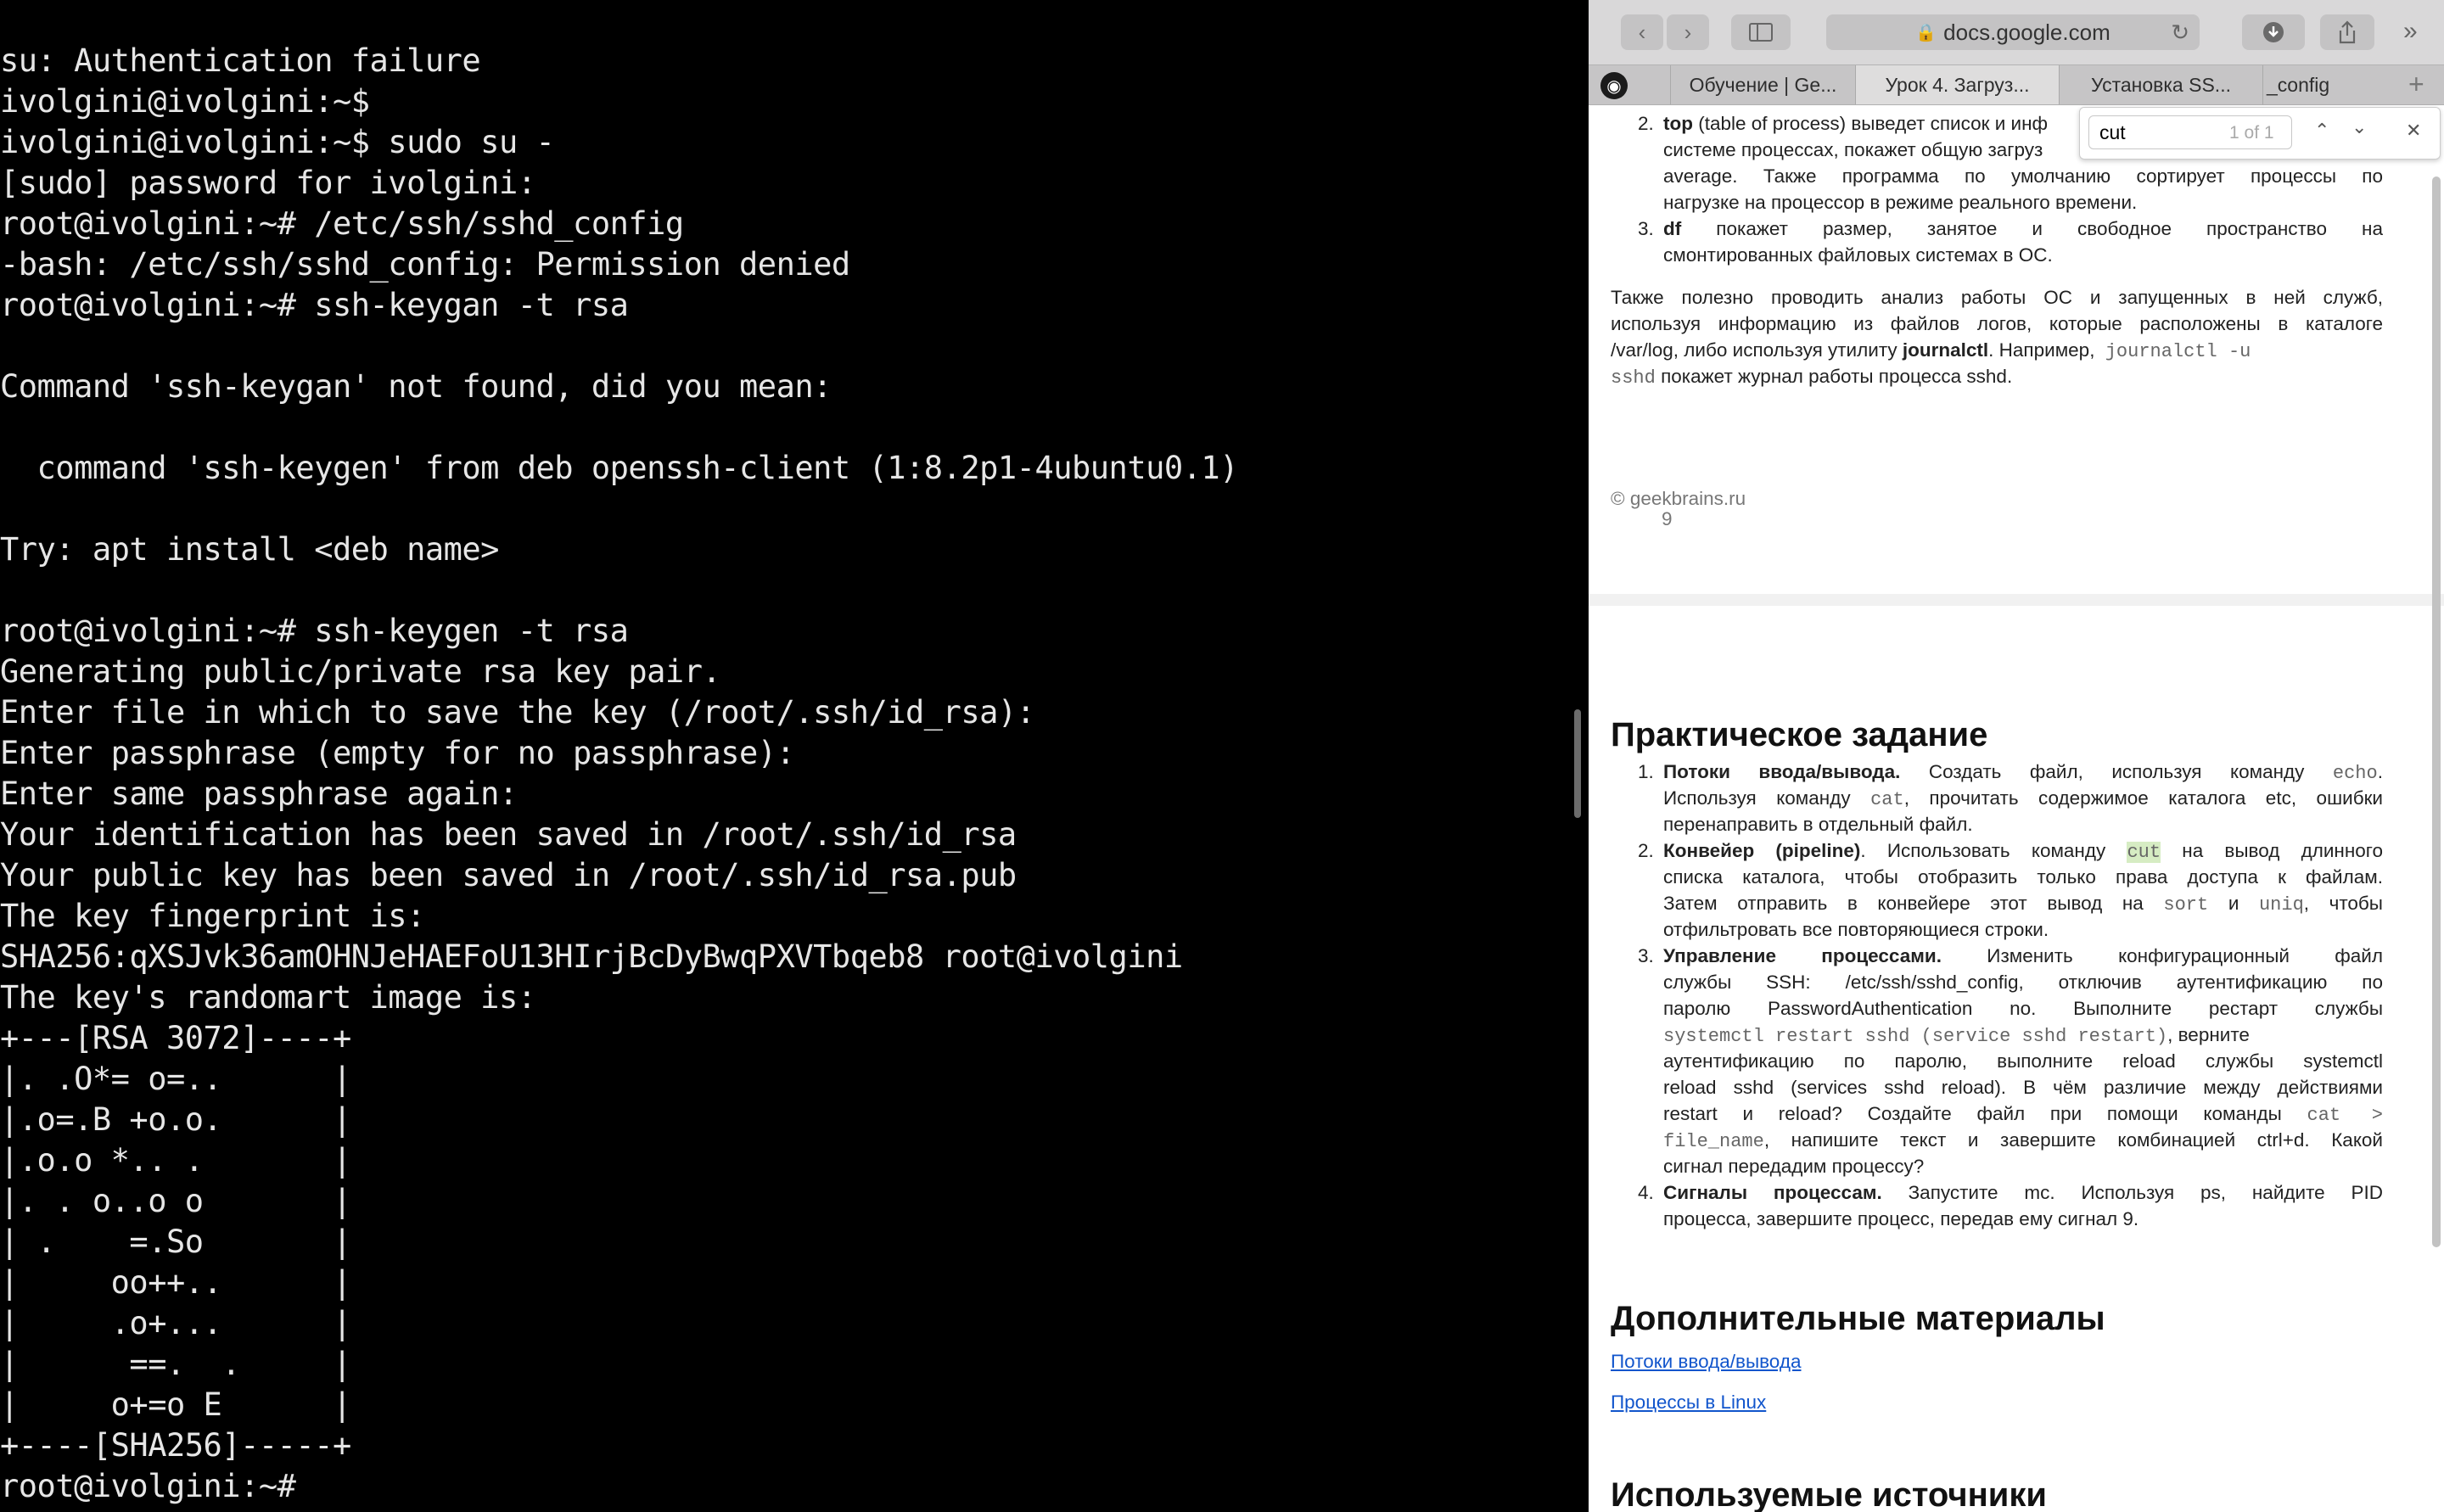 The height and width of the screenshot is (1512, 2444). I want to click on text: и, so click(2233, 904).